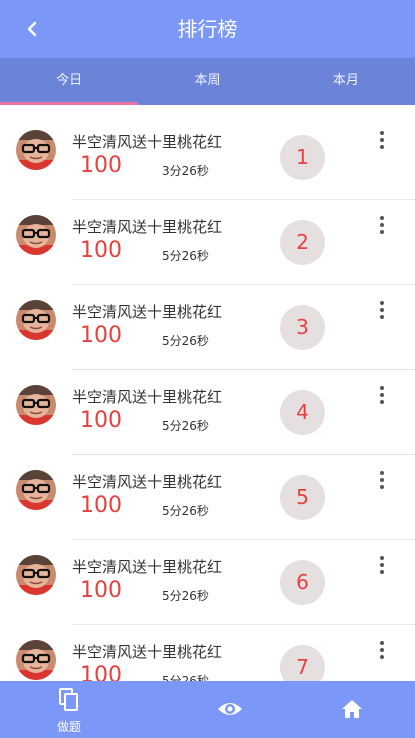  I want to click on tab-week: 本周, so click(207, 81).